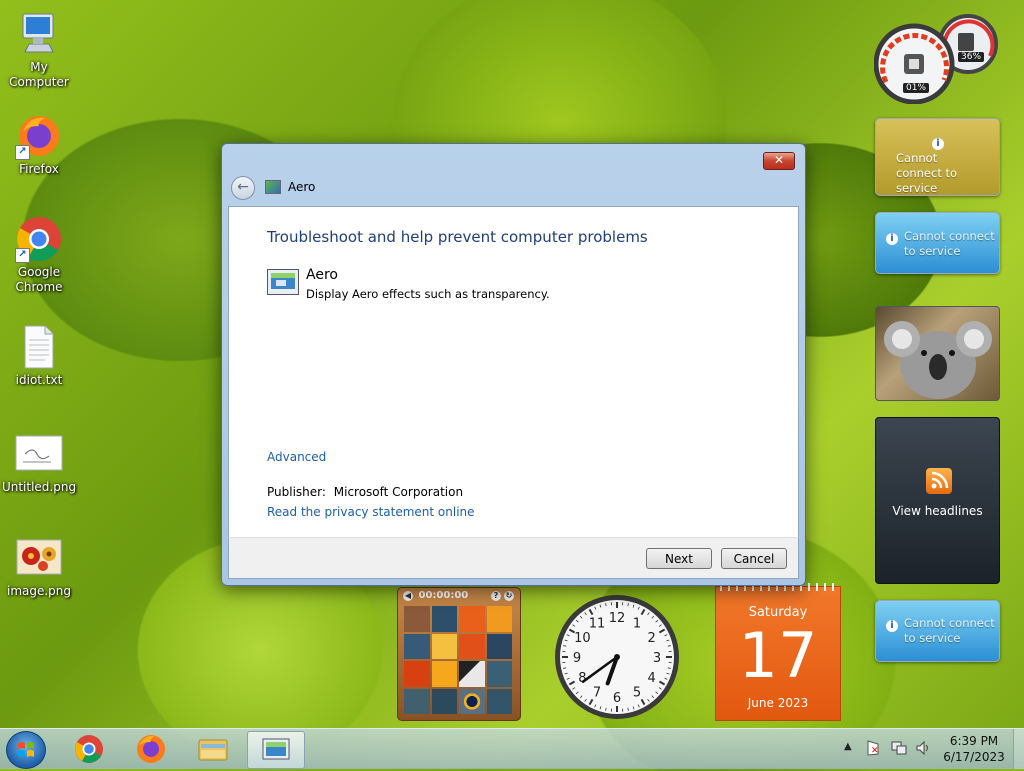 Image resolution: width=1024 pixels, height=771 pixels. What do you see at coordinates (39, 347) in the screenshot?
I see `text-file-icon` at bounding box center [39, 347].